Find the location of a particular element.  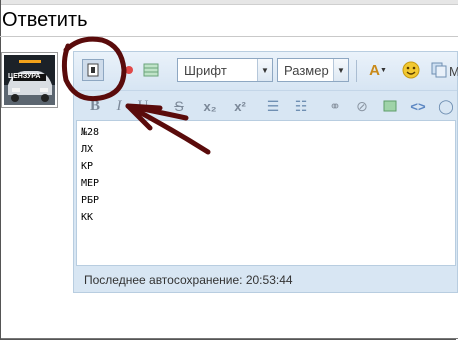

page-title: Ответить is located at coordinates (45, 20).